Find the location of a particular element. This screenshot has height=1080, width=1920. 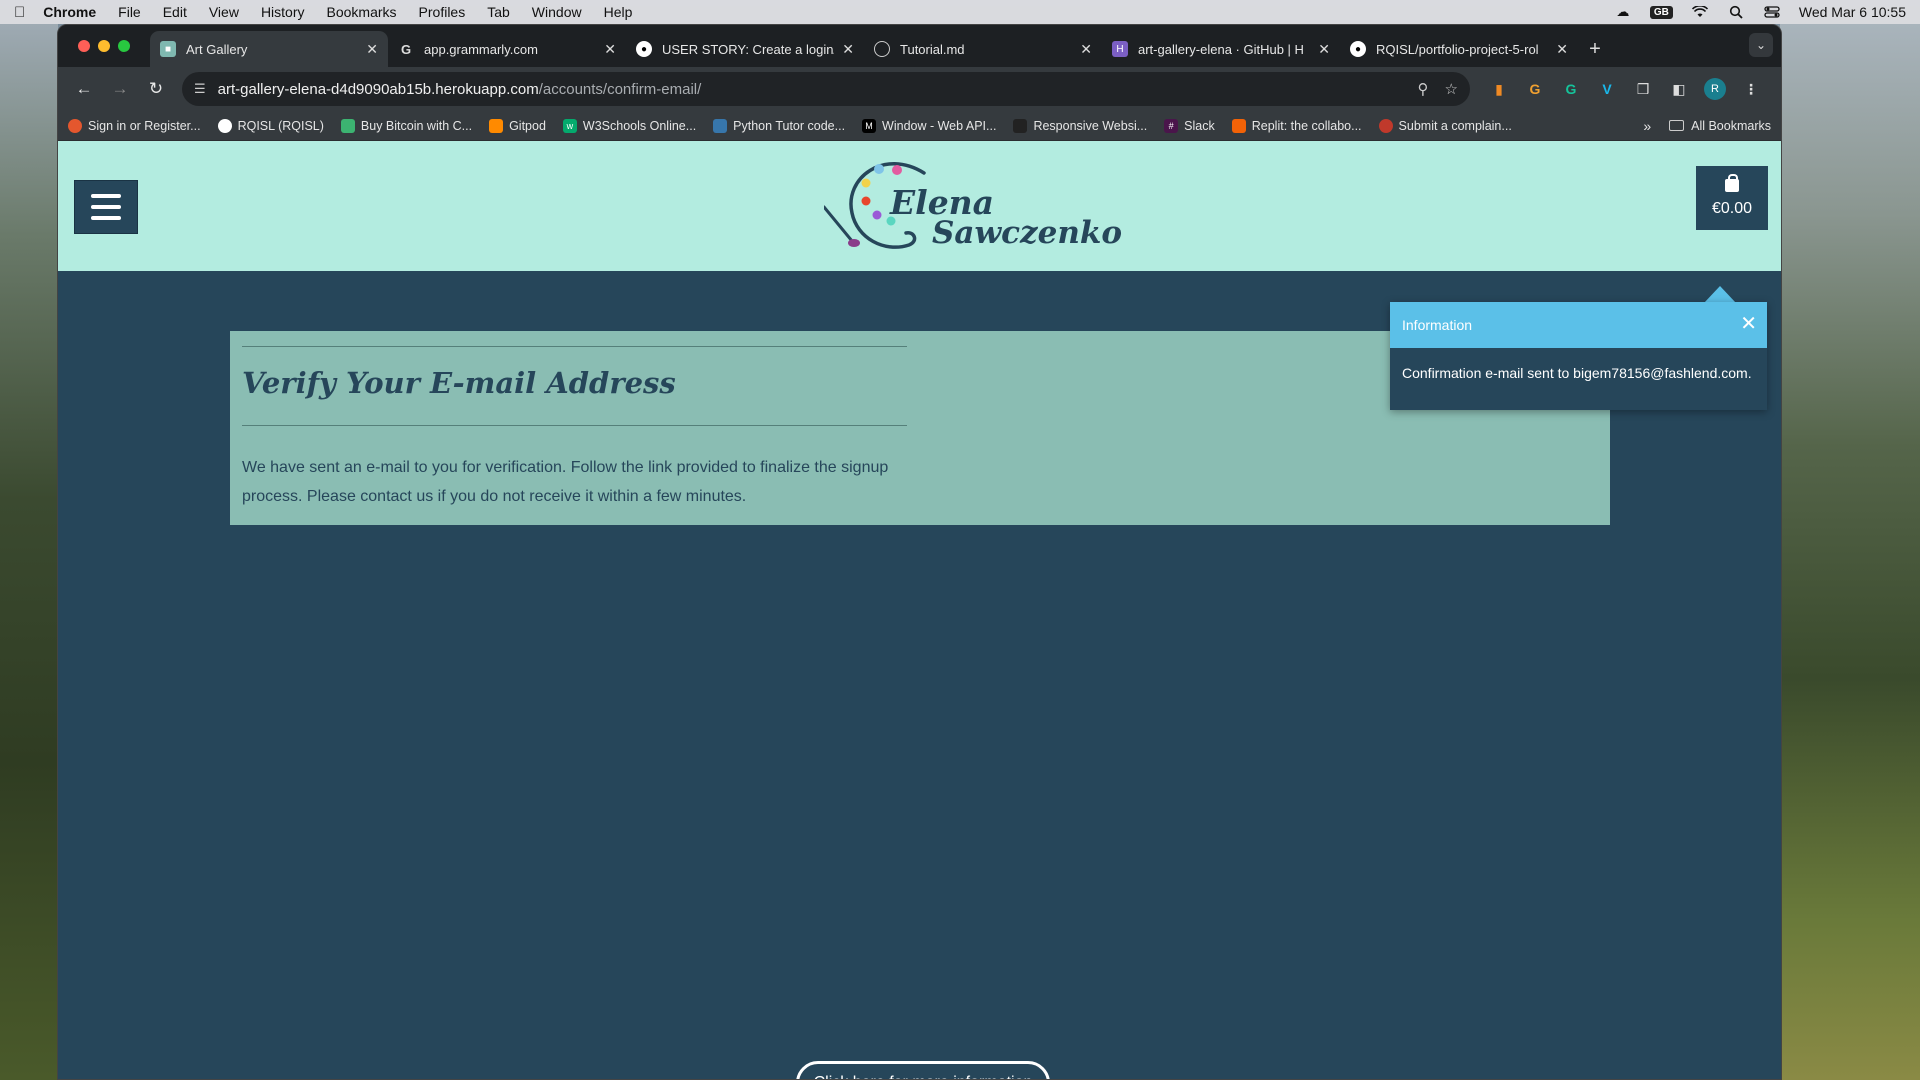

tab-title: USER STORY: Create a login/l is located at coordinates (748, 49).